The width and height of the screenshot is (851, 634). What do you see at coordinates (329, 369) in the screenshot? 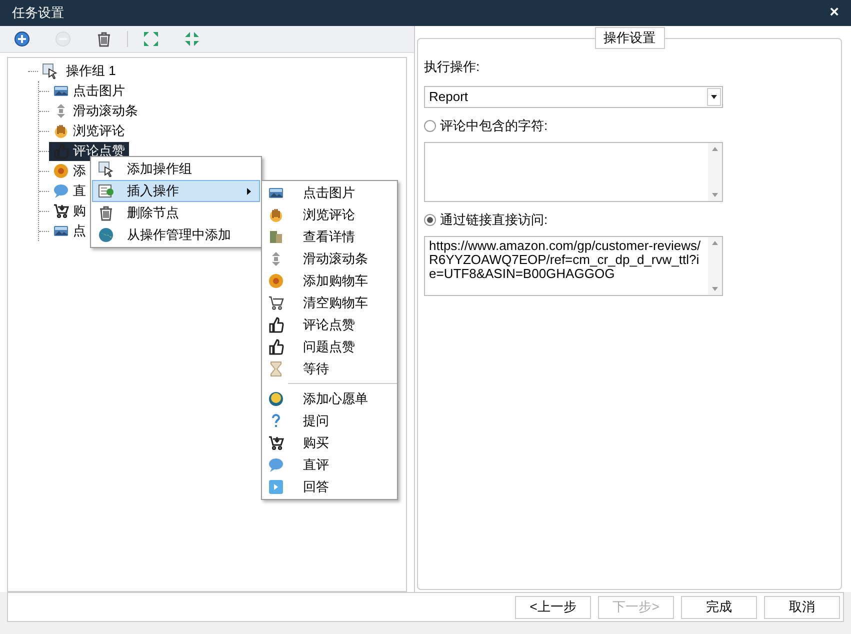
I see `menu-item: 等待` at bounding box center [329, 369].